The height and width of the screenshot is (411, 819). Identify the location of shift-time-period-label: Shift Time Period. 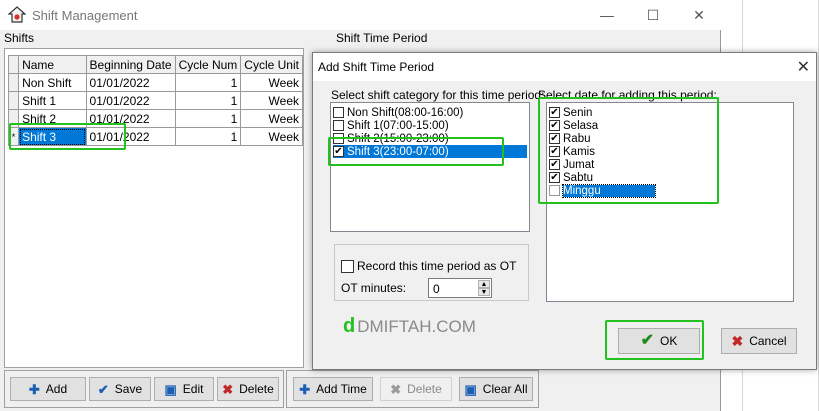
(382, 38).